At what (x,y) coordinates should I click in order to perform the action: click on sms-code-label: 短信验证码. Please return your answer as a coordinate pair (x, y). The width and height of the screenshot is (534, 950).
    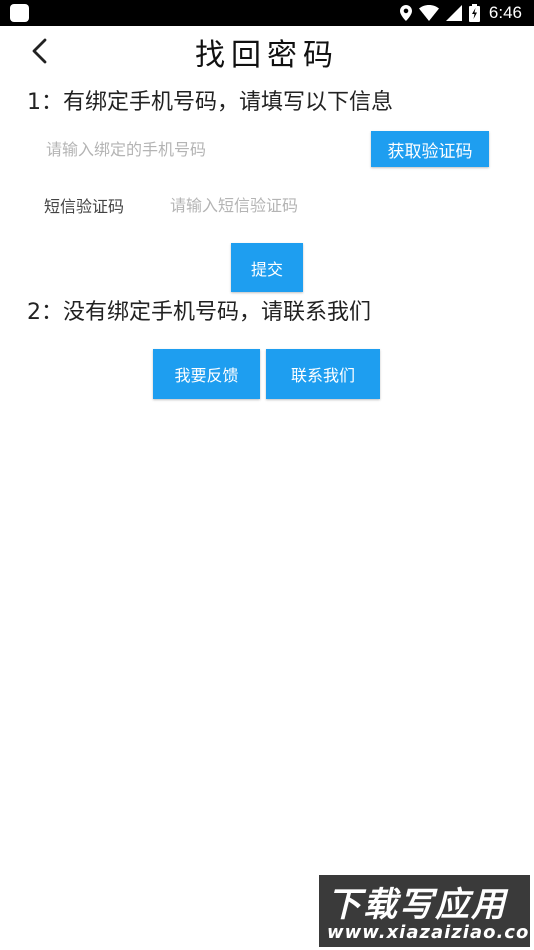
    Looking at the image, I should click on (84, 206).